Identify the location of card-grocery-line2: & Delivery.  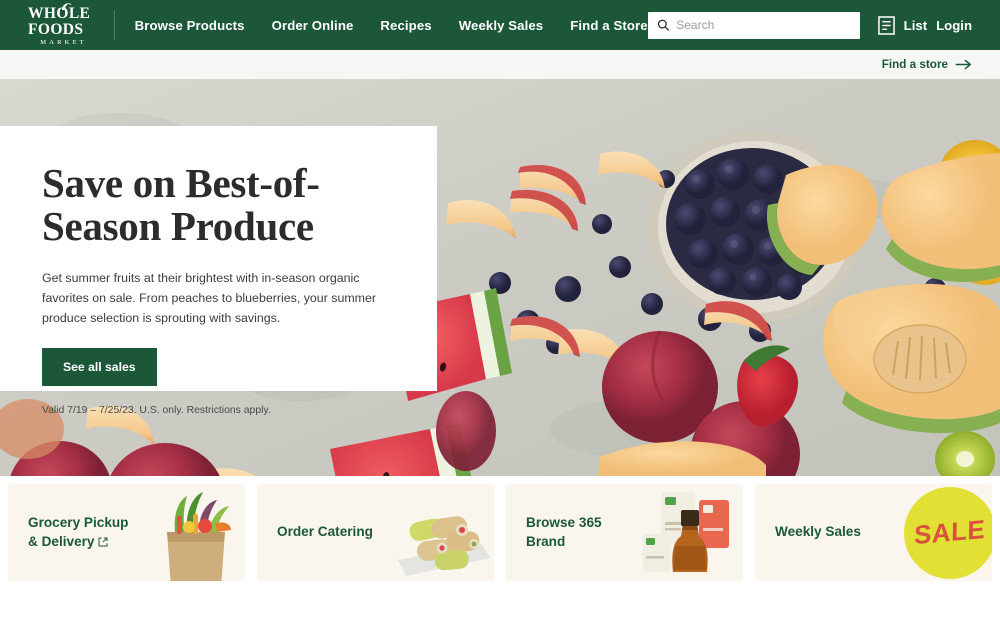
(61, 541).